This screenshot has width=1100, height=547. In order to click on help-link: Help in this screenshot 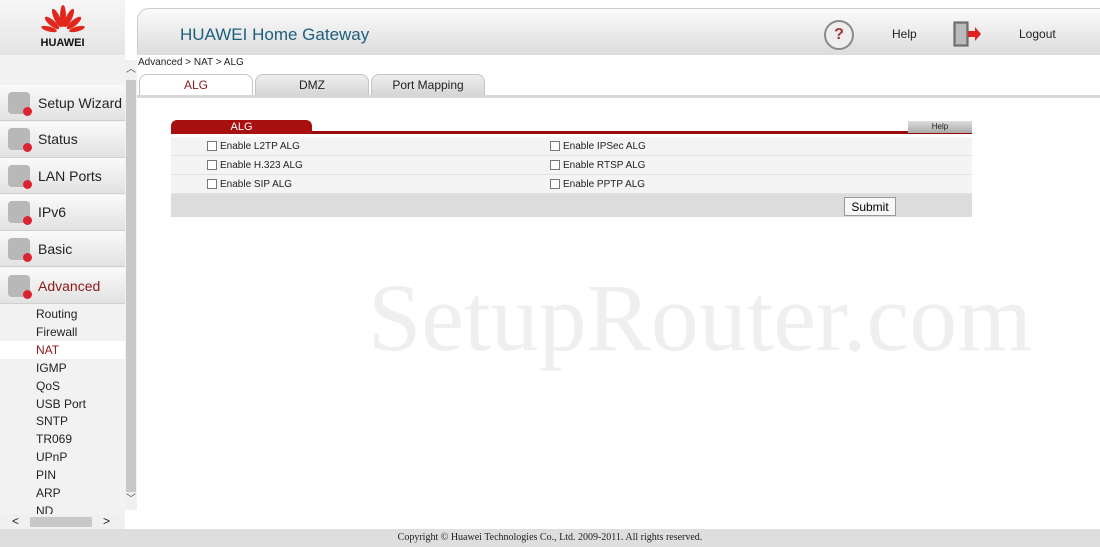, I will do `click(904, 34)`.